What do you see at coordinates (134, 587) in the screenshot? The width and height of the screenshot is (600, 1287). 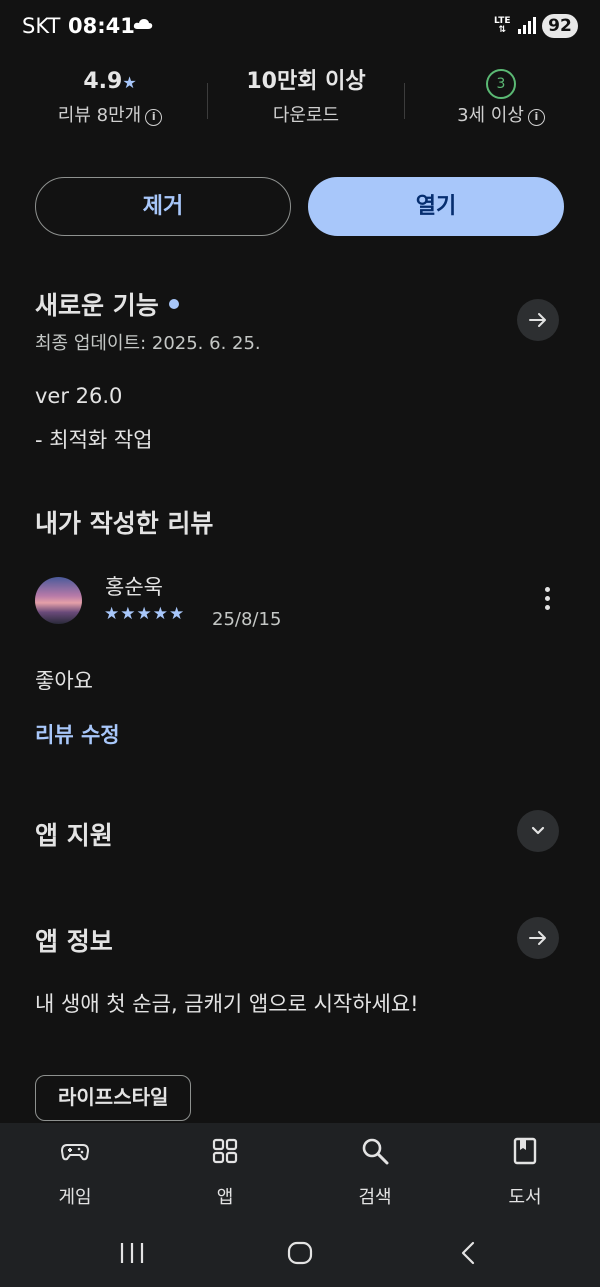 I see `reviewer-name: 홍순욱` at bounding box center [134, 587].